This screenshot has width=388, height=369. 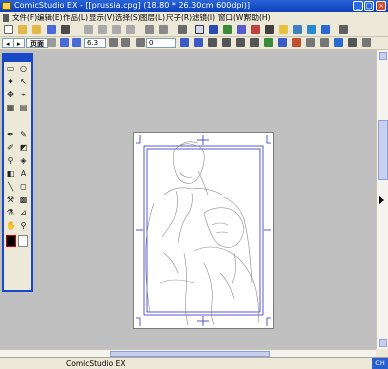 I want to click on navigator-icon, so click(x=297, y=29).